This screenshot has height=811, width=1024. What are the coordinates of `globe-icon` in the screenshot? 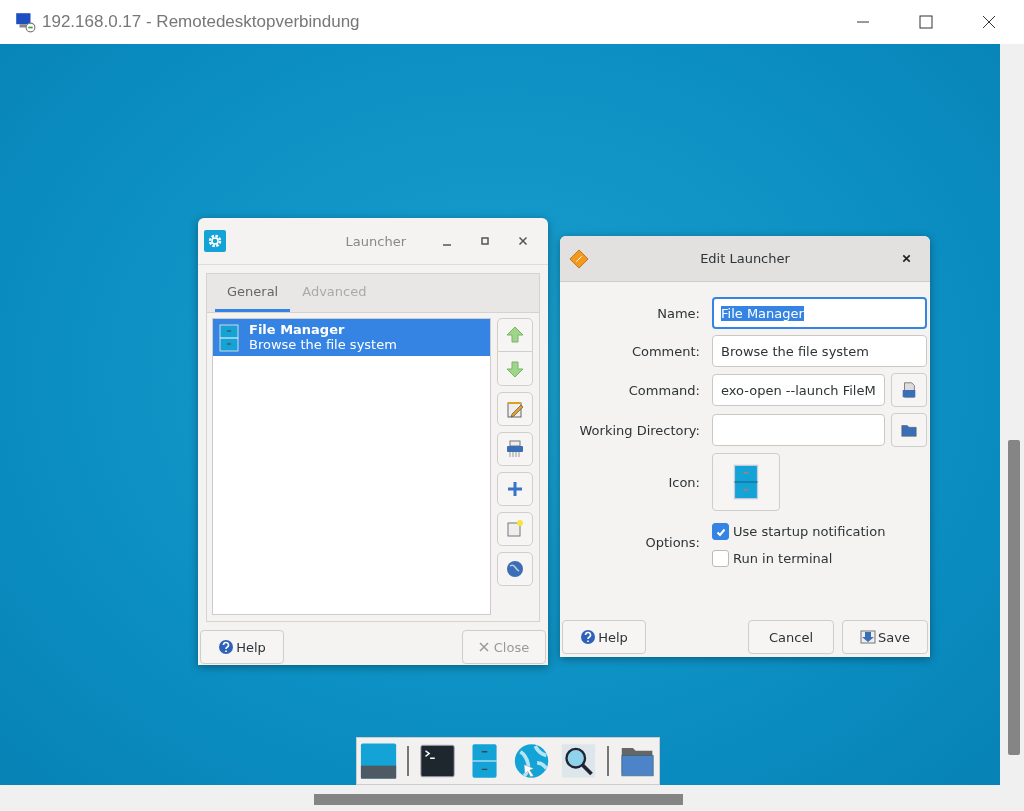 It's located at (515, 569).